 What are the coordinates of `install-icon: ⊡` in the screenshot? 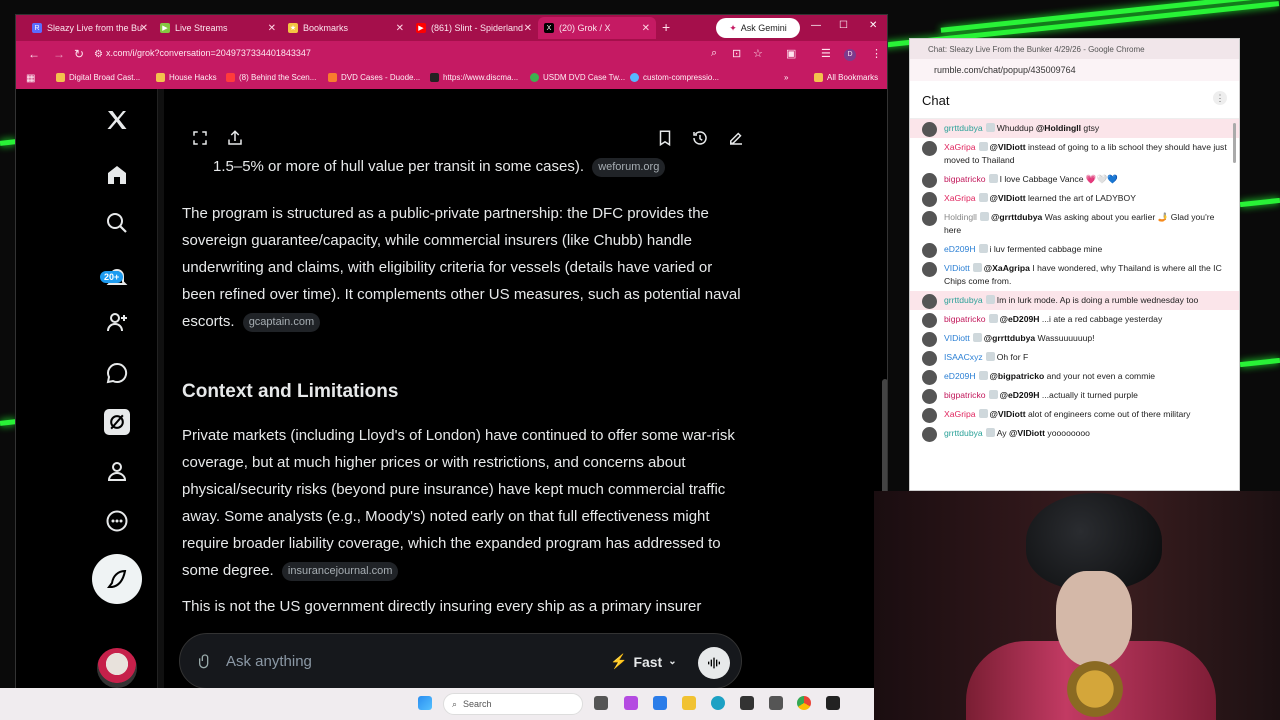 It's located at (736, 53).